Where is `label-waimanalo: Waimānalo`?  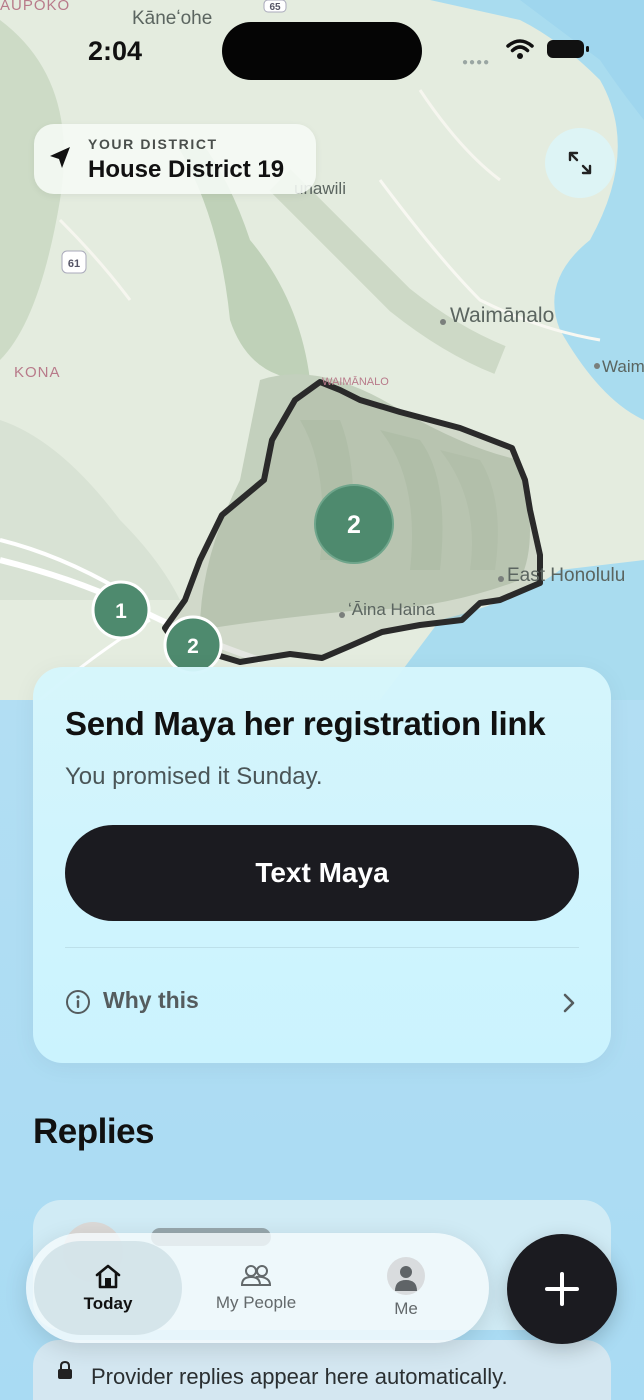 label-waimanalo: Waimānalo is located at coordinates (502, 315).